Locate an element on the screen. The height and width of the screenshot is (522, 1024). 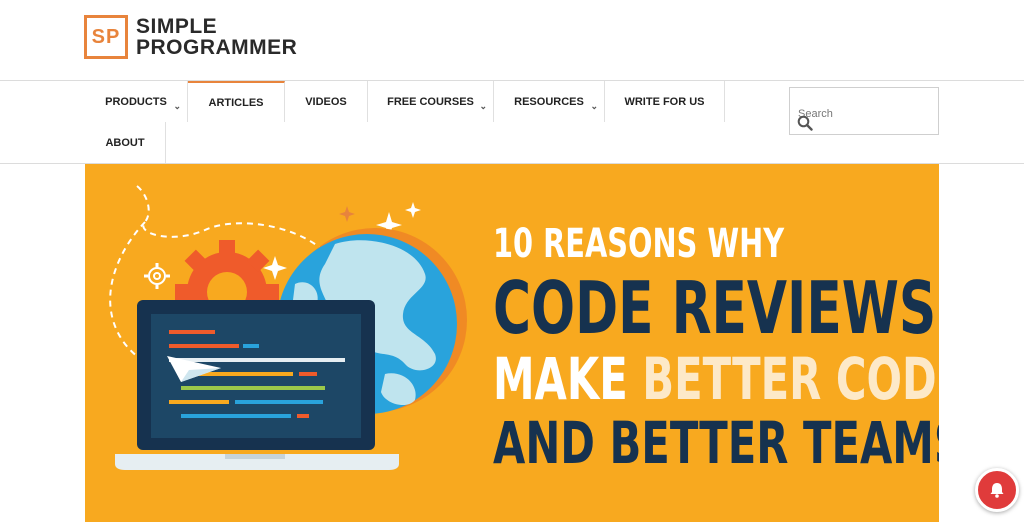
logo-mark: SP is located at coordinates (106, 37).